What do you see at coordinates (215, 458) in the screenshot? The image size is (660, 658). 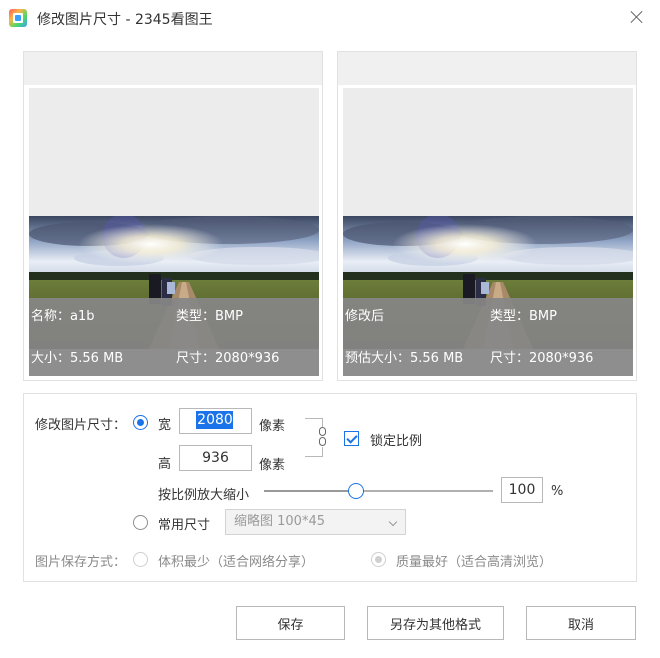 I see `height-input` at bounding box center [215, 458].